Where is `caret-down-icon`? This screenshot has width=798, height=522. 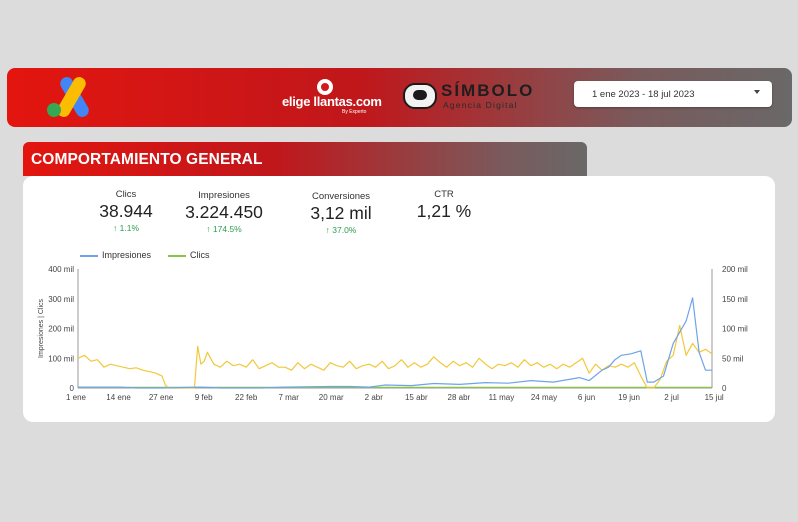 caret-down-icon is located at coordinates (757, 92).